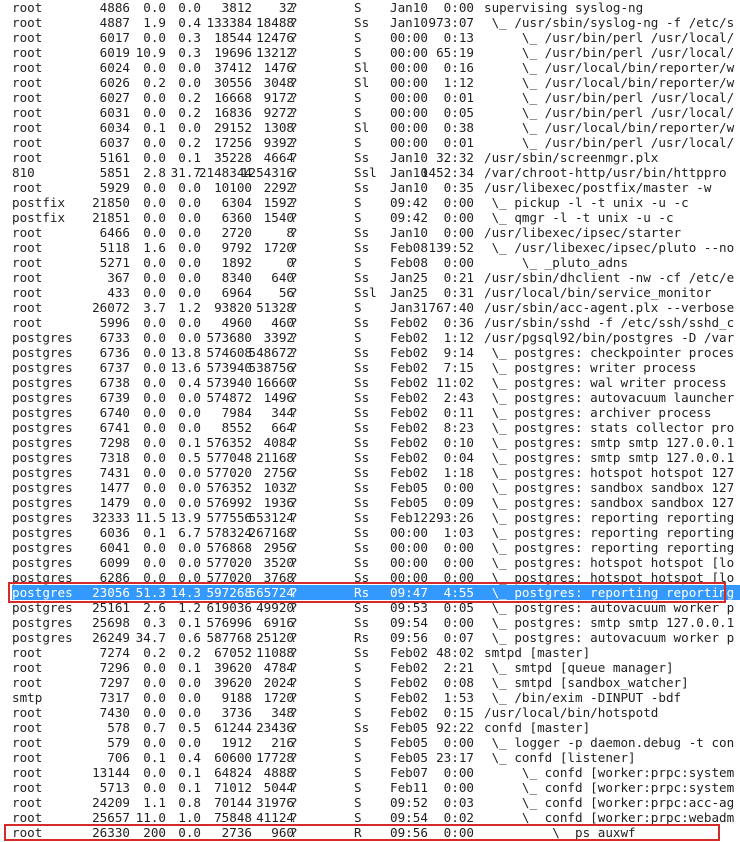 The width and height of the screenshot is (740, 842). What do you see at coordinates (229, 502) in the screenshot?
I see `process-vsz: 576992` at bounding box center [229, 502].